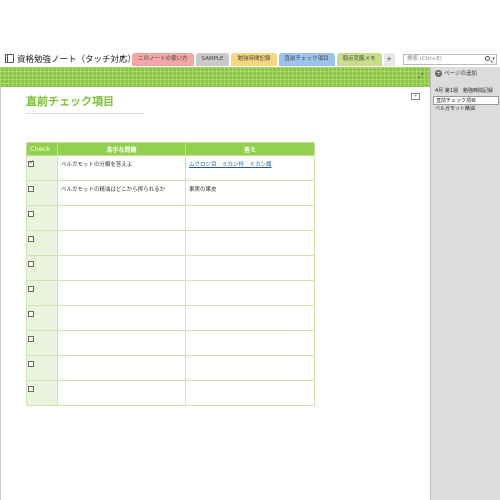 The image size is (500, 500). What do you see at coordinates (254, 59) in the screenshot?
I see `section-tab: 勉強時間記録` at bounding box center [254, 59].